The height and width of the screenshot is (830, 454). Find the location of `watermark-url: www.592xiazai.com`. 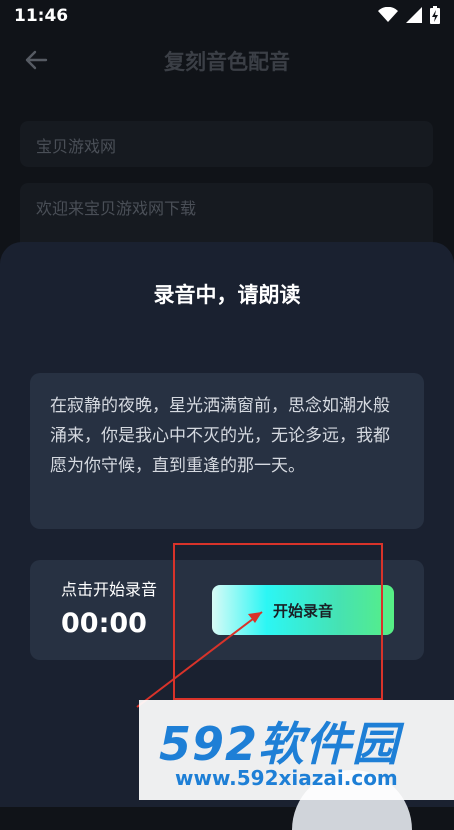

watermark-url: www.592xiazai.com is located at coordinates (286, 778).